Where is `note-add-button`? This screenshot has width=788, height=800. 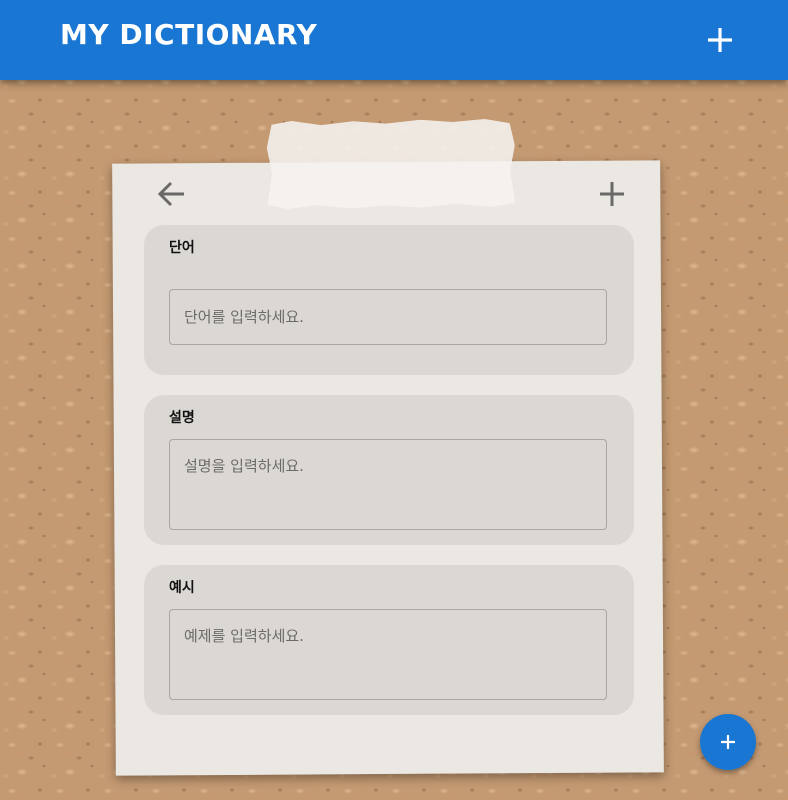
note-add-button is located at coordinates (612, 194).